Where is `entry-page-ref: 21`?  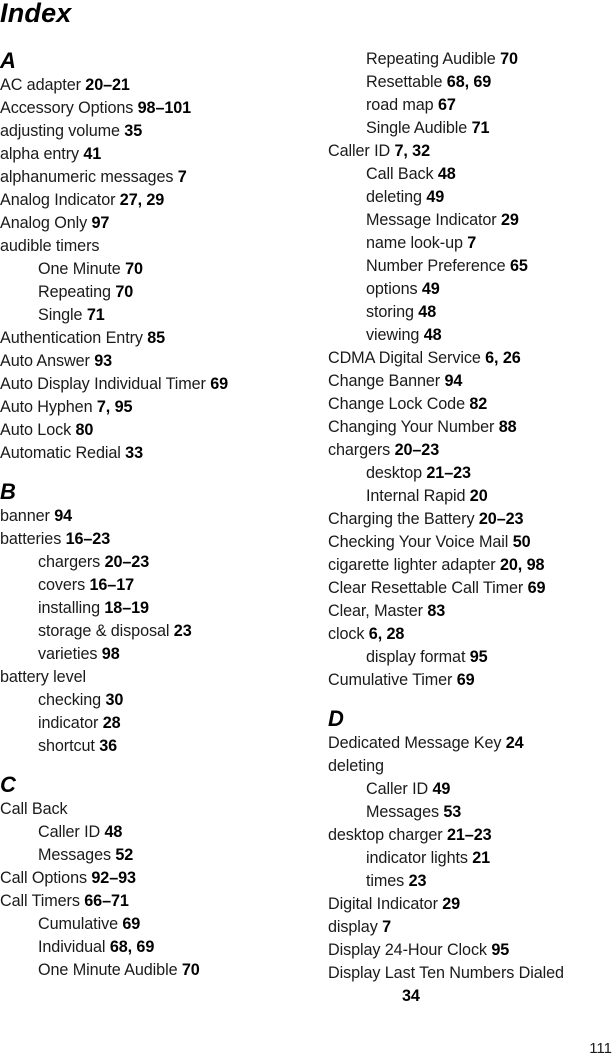
entry-page-ref: 21 is located at coordinates (481, 858).